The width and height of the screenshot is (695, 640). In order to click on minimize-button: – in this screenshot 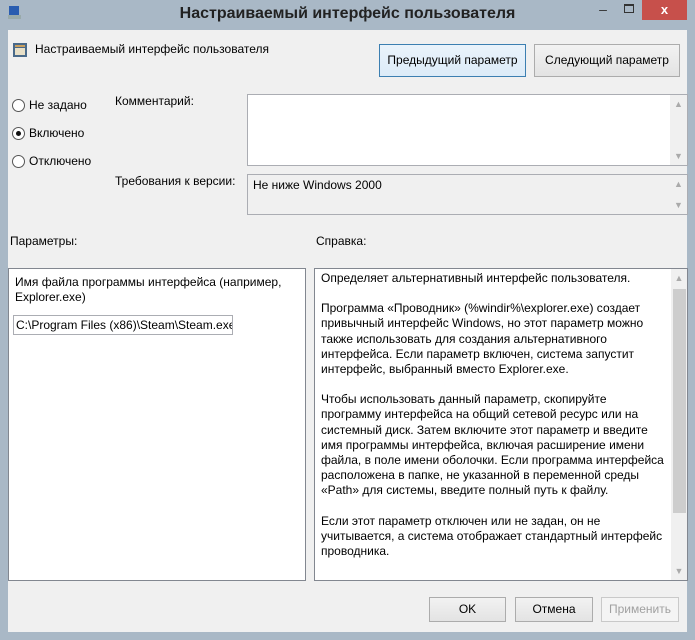, I will do `click(603, 10)`.